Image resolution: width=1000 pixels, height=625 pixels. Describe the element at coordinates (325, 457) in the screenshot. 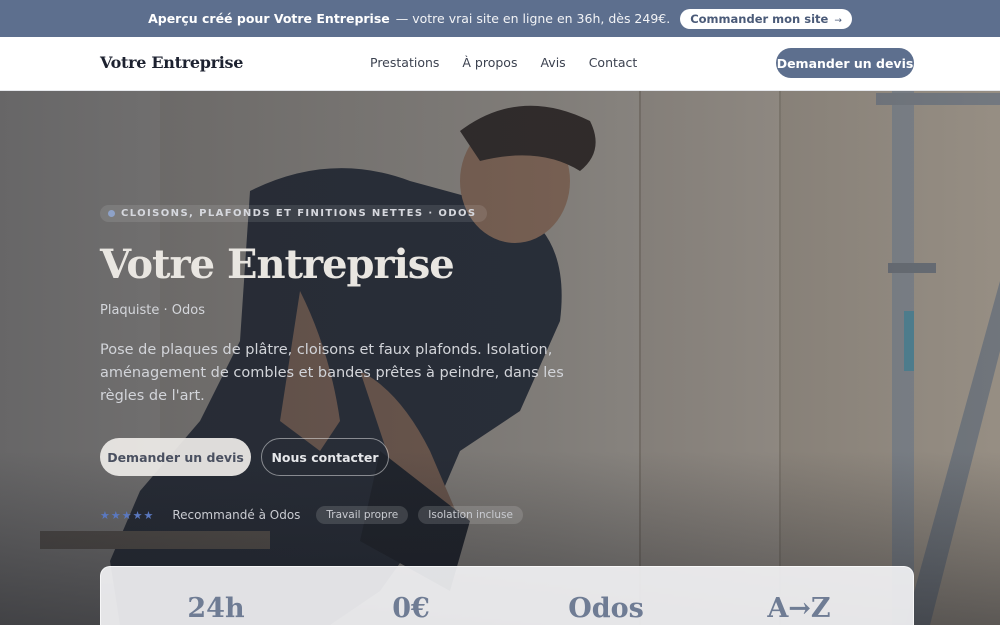

I see `hero-contact-button: Nous contacter` at that location.